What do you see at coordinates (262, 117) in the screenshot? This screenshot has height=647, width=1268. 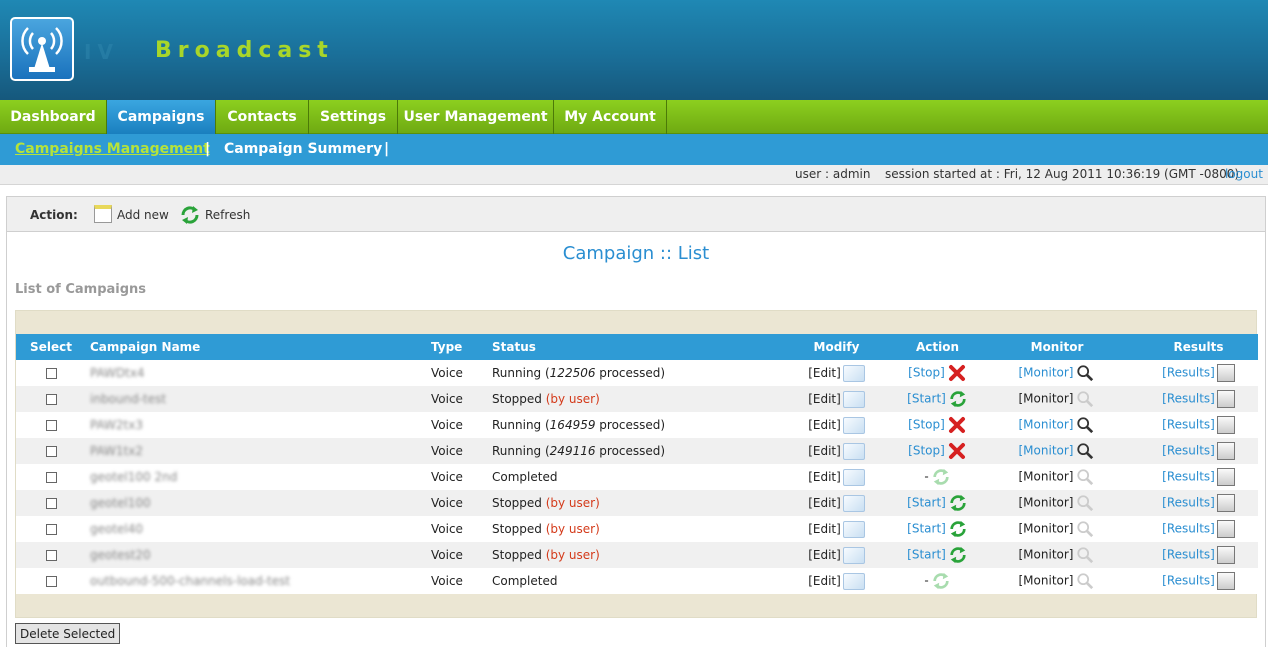 I see `tab-contacts: Contacts` at bounding box center [262, 117].